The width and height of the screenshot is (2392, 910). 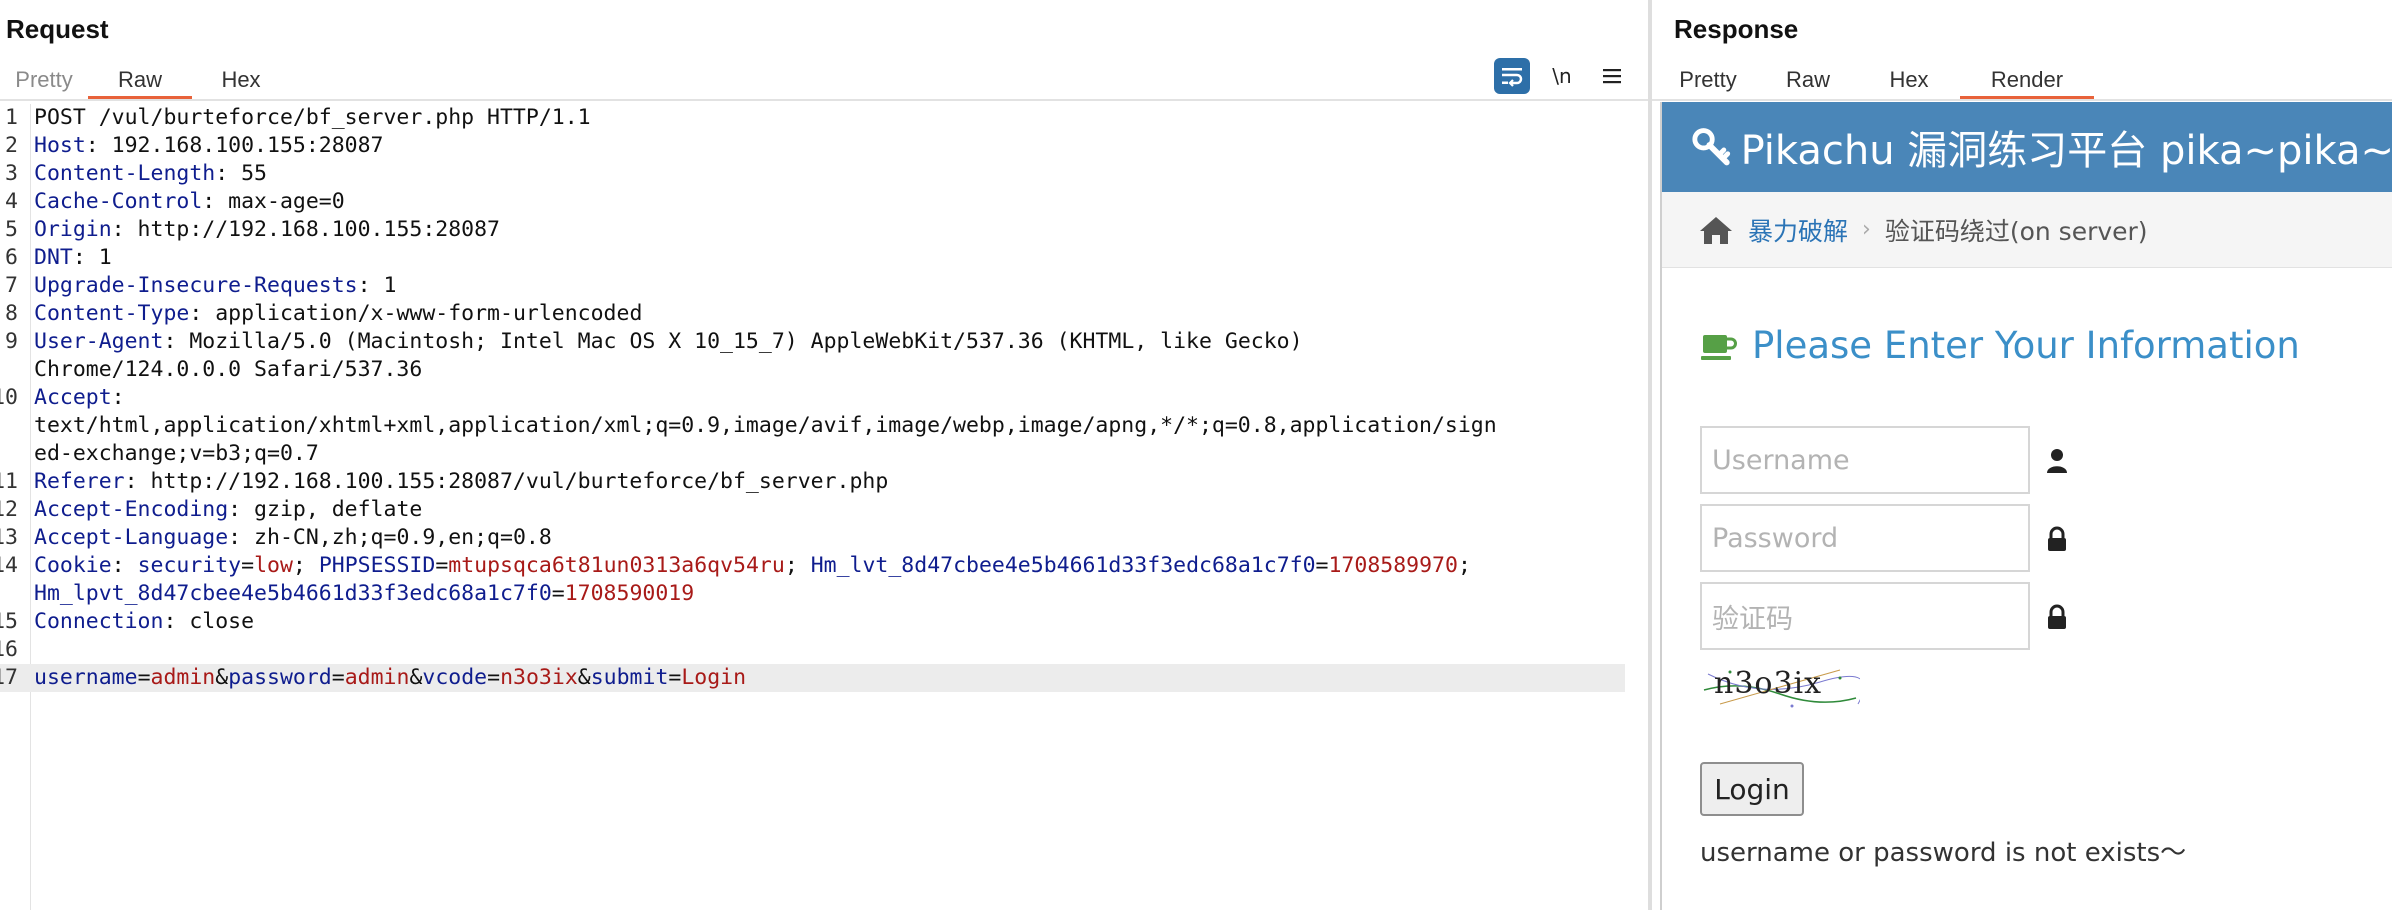 What do you see at coordinates (209, 146) in the screenshot?
I see `line-content: Host: 192.168.100.155:28087` at bounding box center [209, 146].